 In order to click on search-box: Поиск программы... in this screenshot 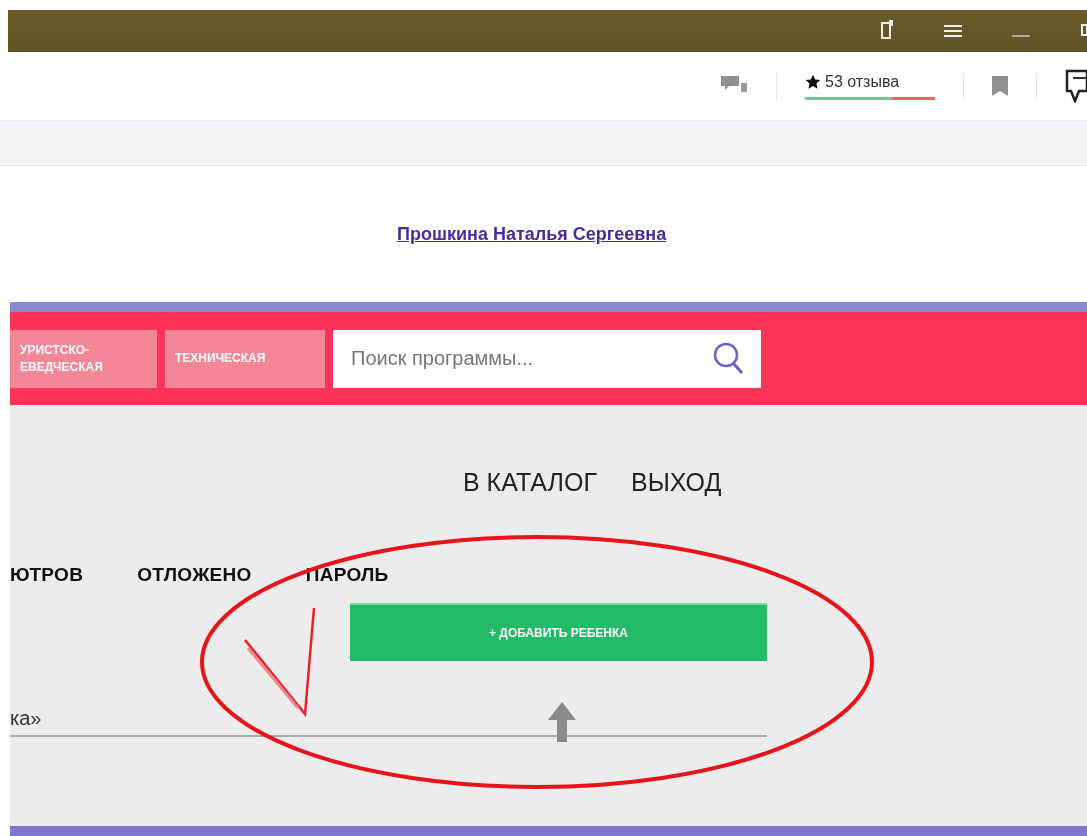, I will do `click(547, 358)`.